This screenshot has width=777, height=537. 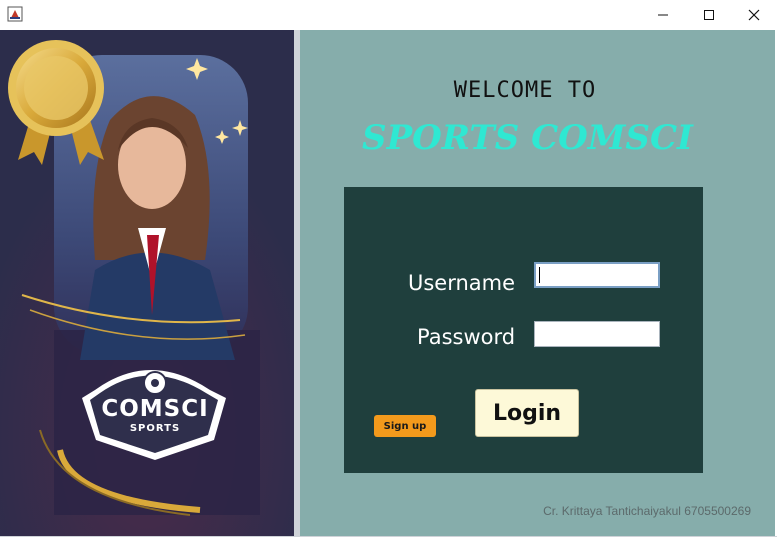 I want to click on close-icon, so click(x=754, y=15).